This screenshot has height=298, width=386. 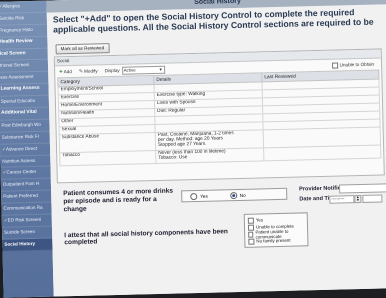 I want to click on unable-to-obtain-checkbox: Unable to Obtain, so click(x=353, y=65).